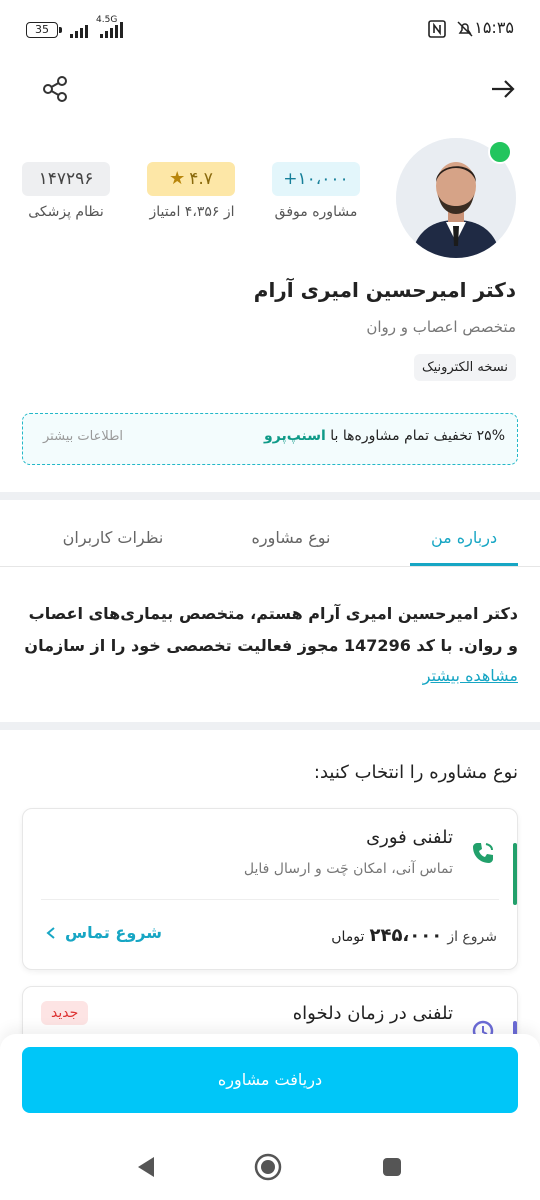 Image resolution: width=540 pixels, height=1200 pixels. I want to click on share-icon, so click(55, 89).